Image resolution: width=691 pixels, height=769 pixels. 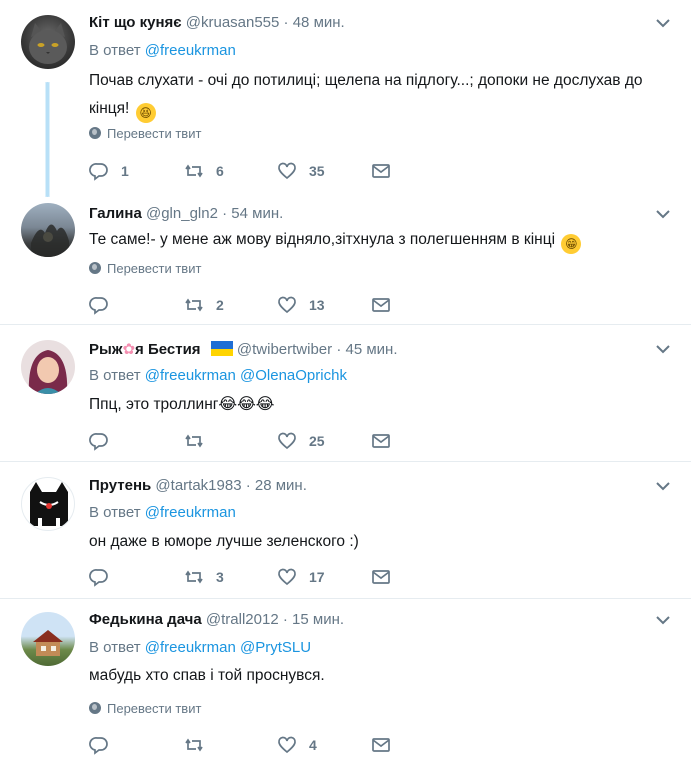 I want to click on retweet-button: 2, so click(x=204, y=305).